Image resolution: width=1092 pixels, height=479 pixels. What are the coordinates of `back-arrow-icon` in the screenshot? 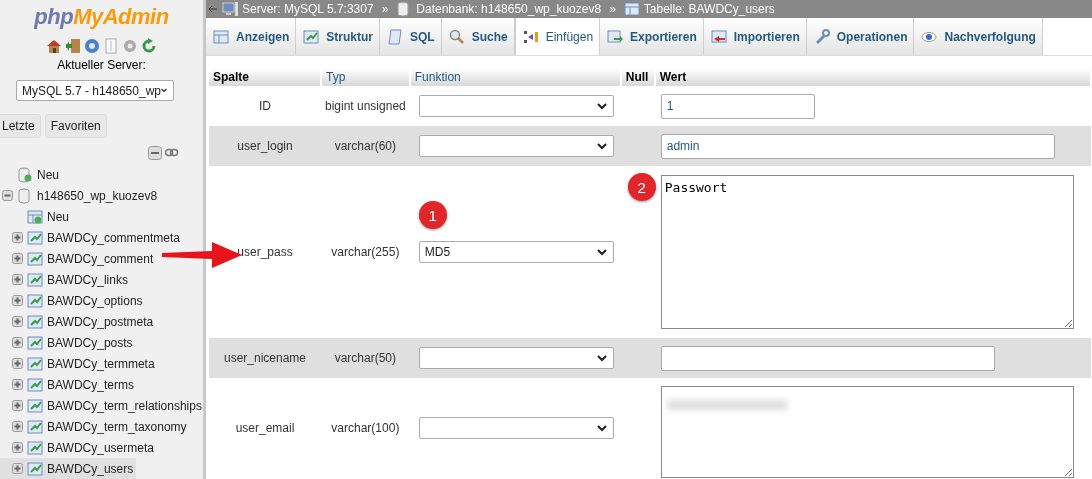 It's located at (213, 9).